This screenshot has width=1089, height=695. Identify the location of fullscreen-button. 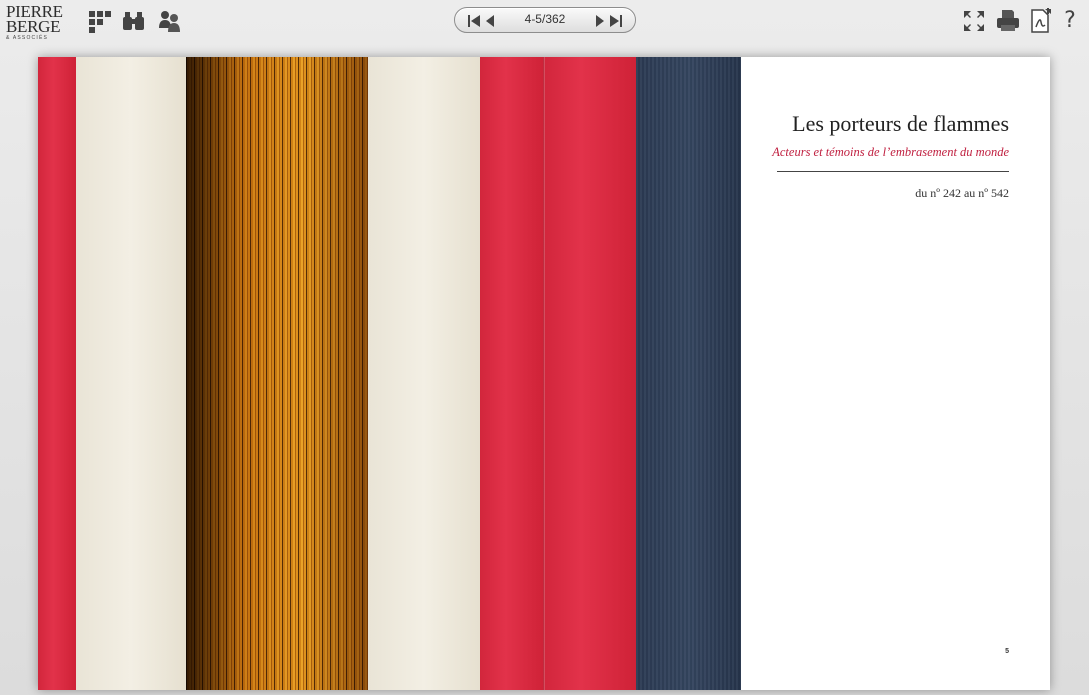
(974, 21).